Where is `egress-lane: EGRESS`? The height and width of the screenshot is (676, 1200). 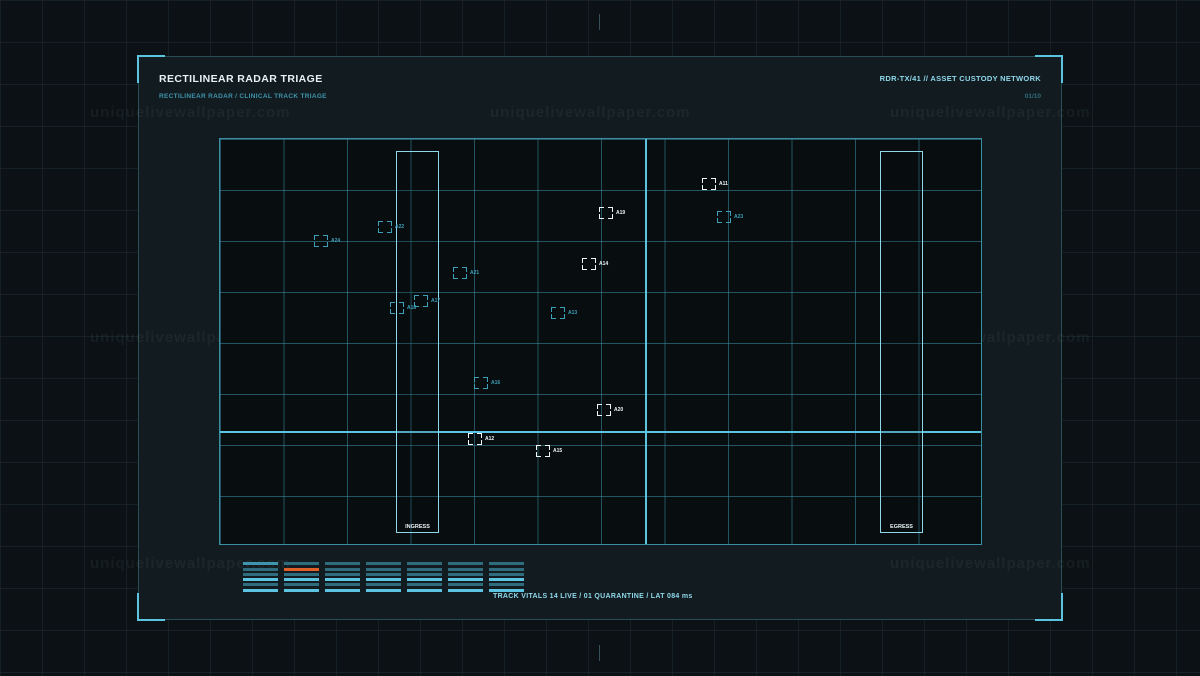
egress-lane: EGRESS is located at coordinates (901, 342).